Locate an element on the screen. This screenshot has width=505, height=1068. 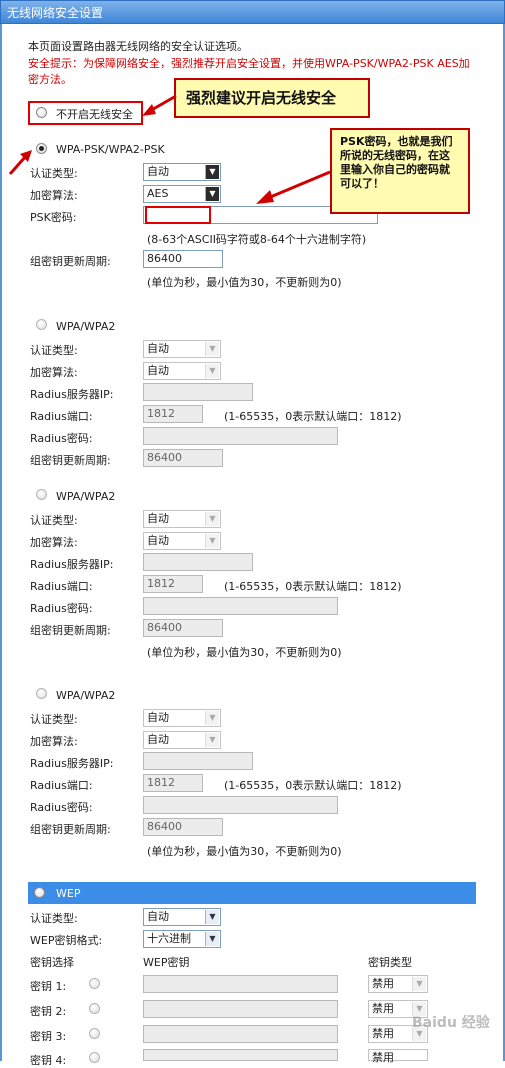
psk-auth-label: 认证类型: is located at coordinates (54, 173).